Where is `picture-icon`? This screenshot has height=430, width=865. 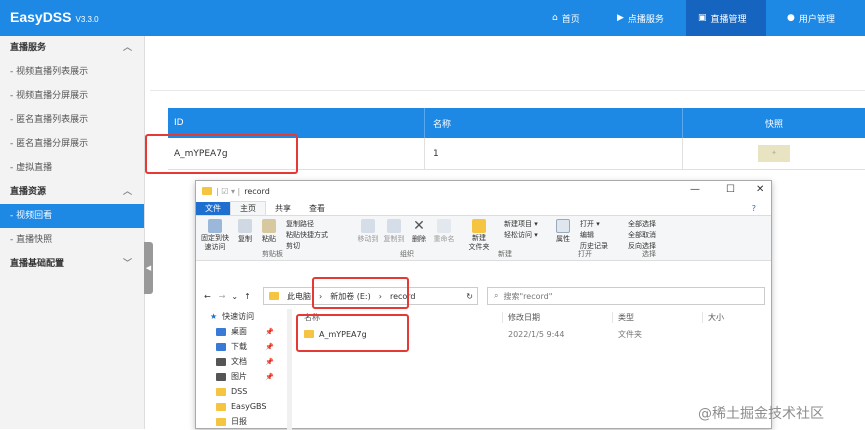
picture-icon is located at coordinates (221, 376).